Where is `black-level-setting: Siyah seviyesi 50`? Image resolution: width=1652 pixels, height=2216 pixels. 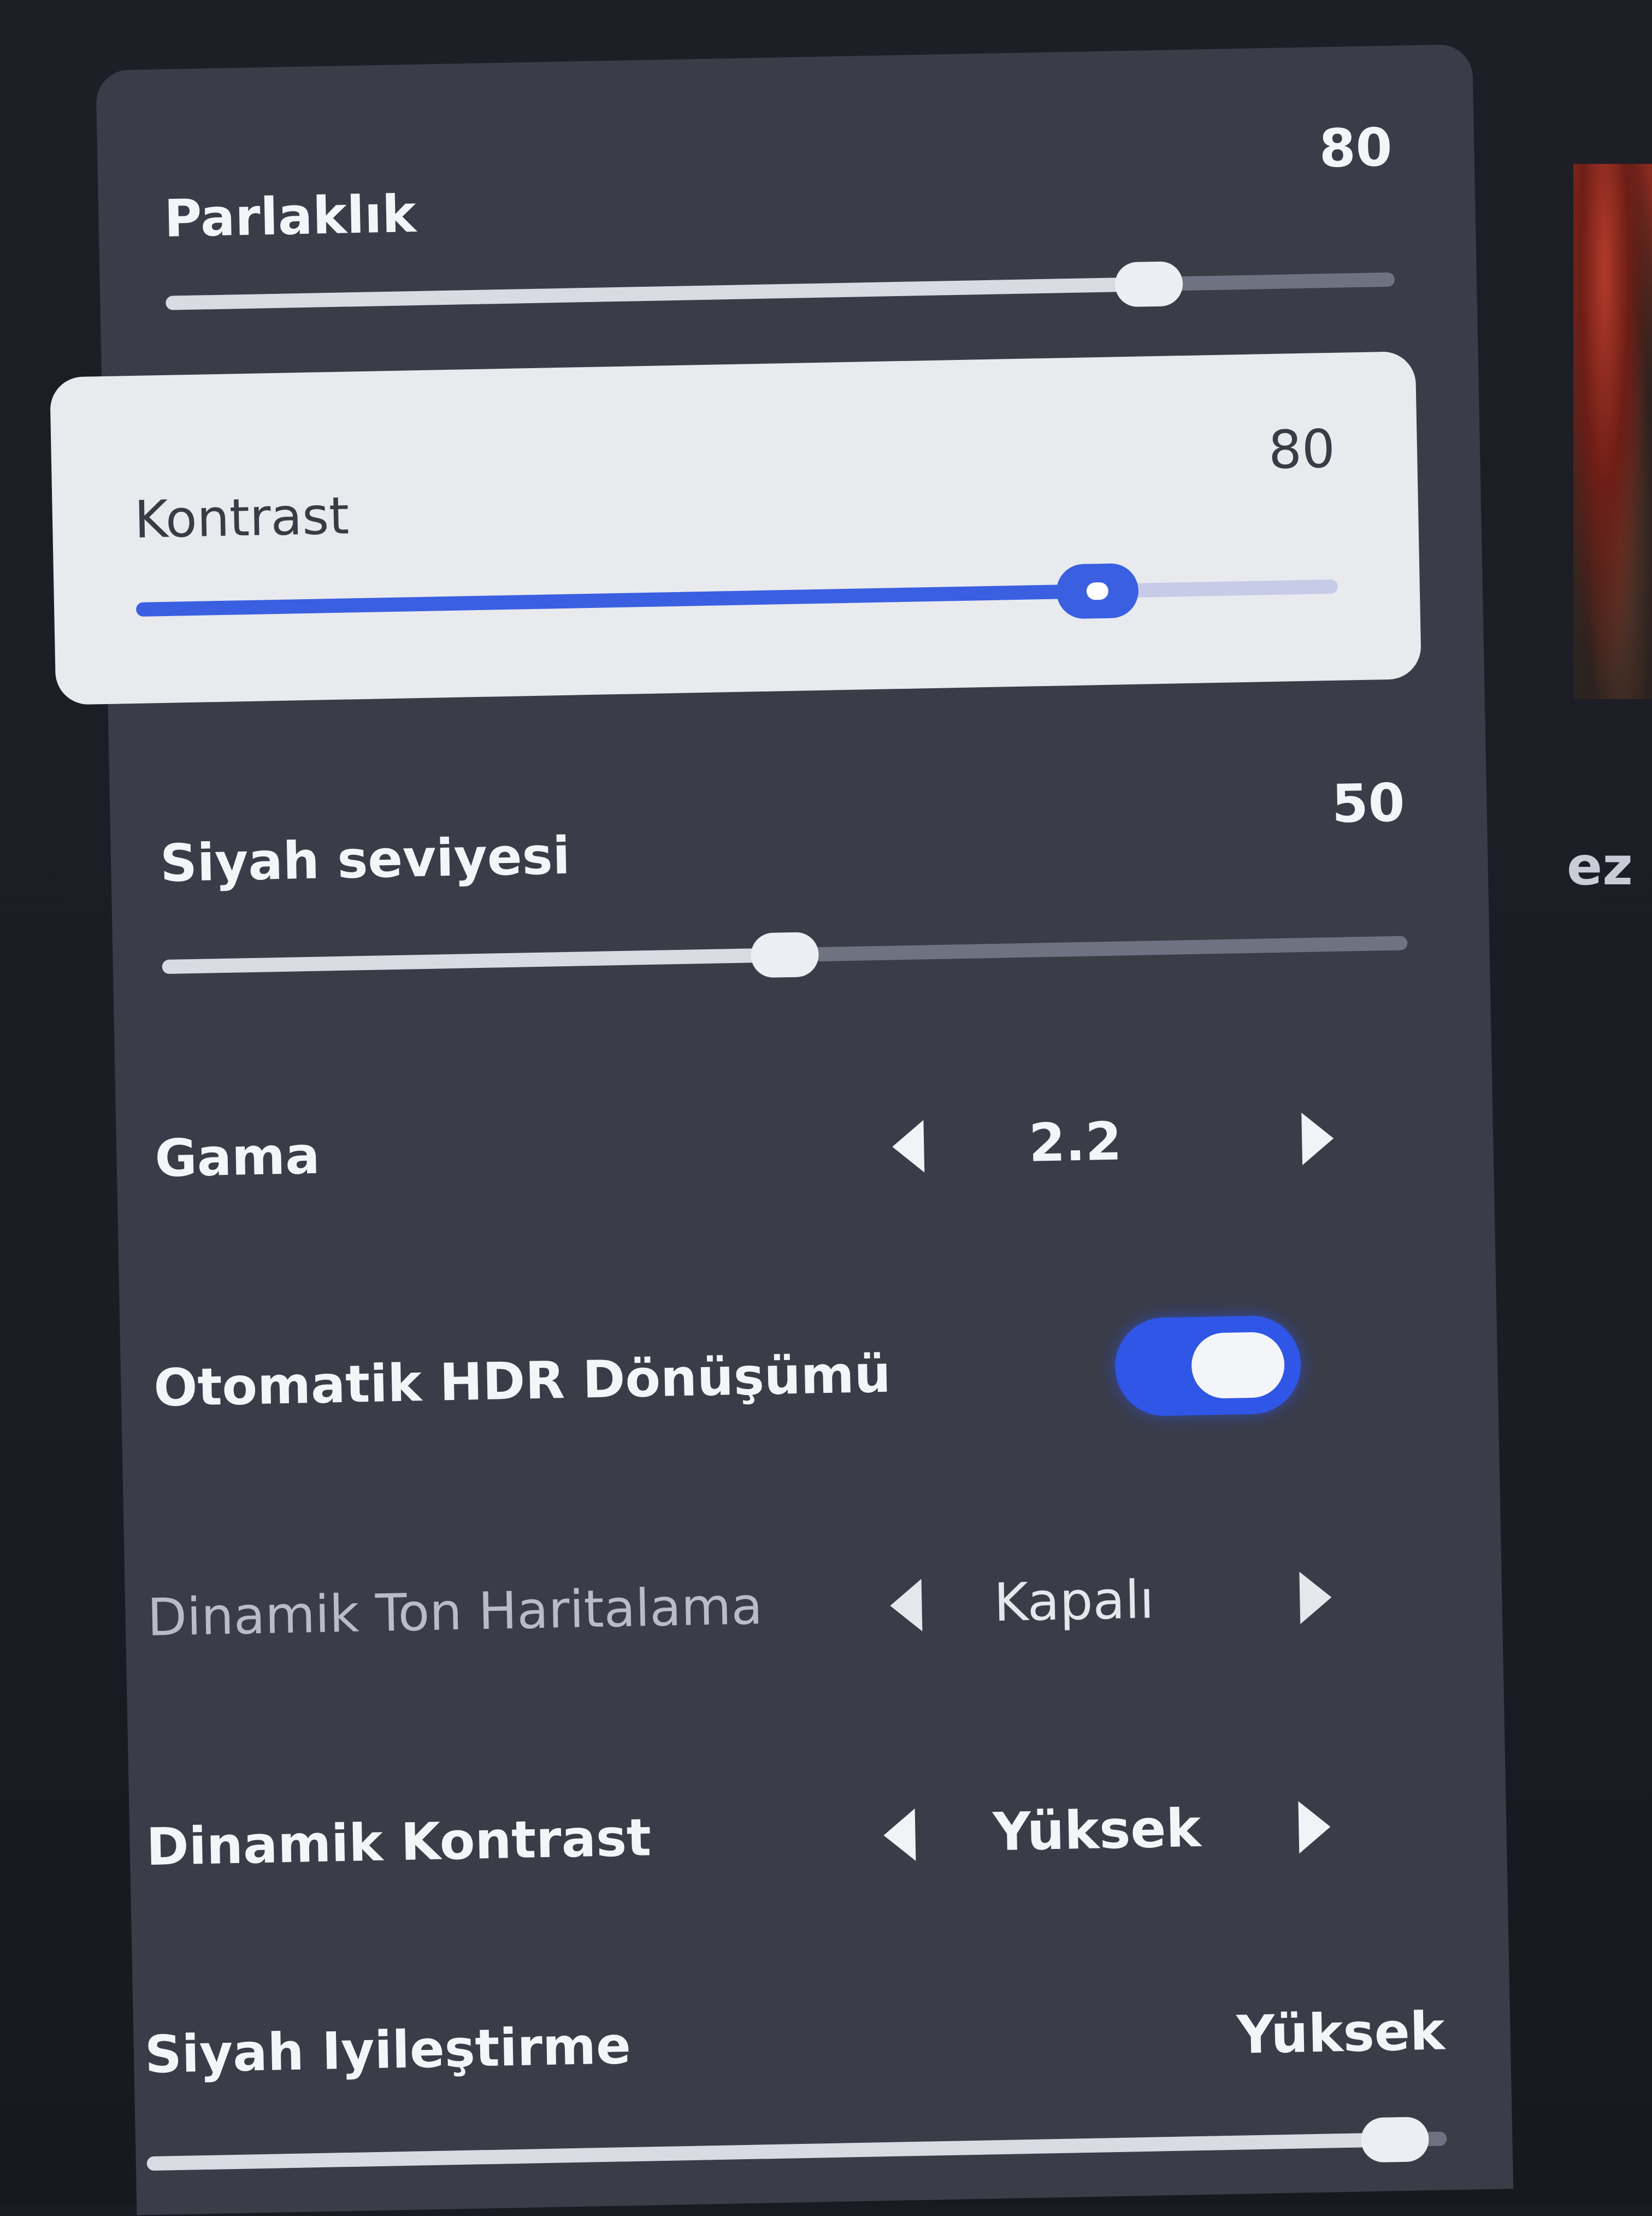 black-level-setting: Siyah seviyesi 50 is located at coordinates (799, 849).